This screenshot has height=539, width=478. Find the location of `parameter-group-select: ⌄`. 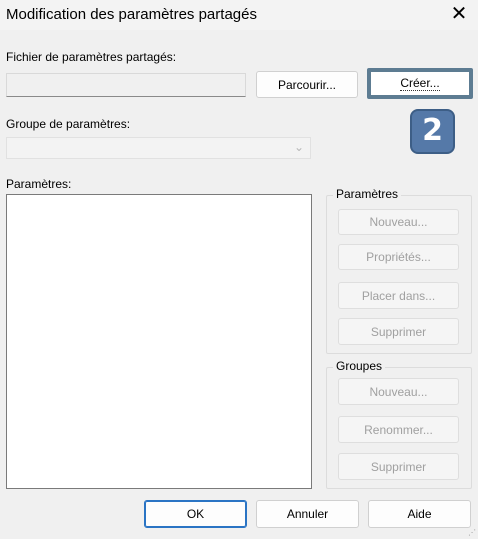

parameter-group-select: ⌄ is located at coordinates (158, 148).